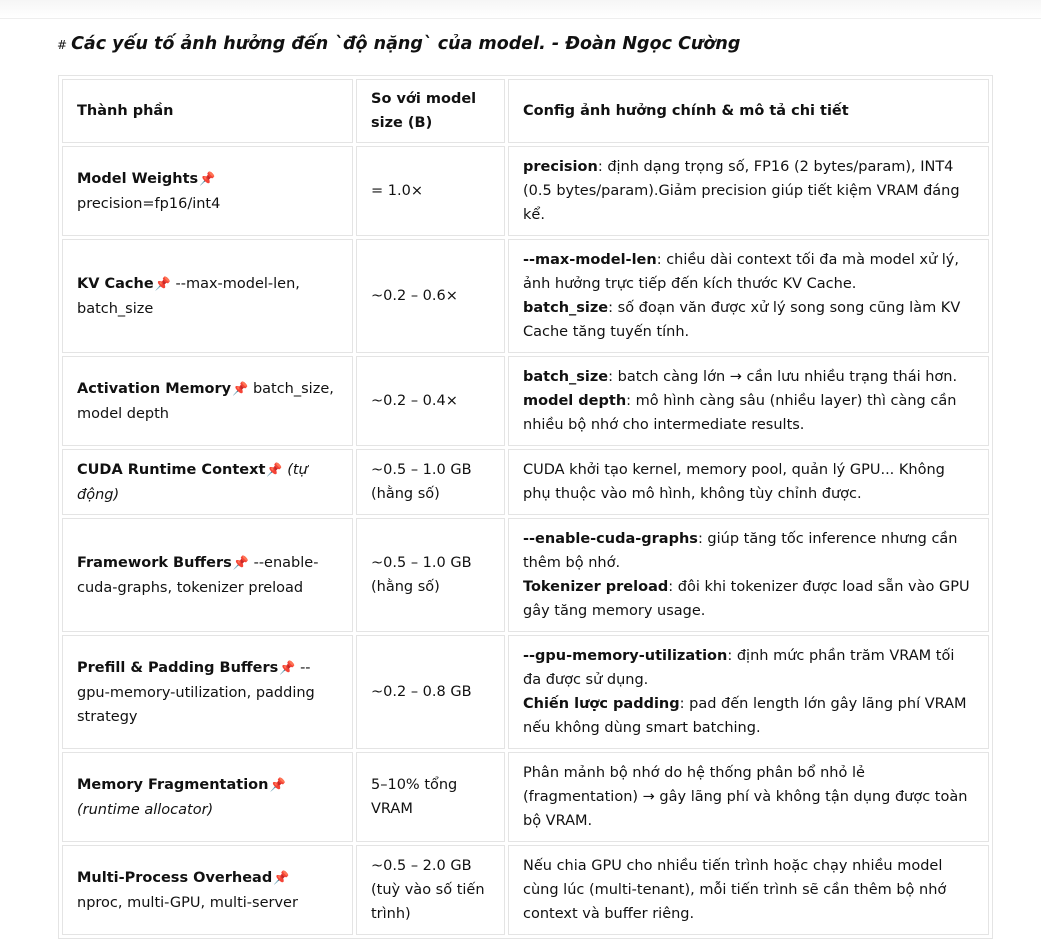  I want to click on component-param: nproc, multi-GPU, multi-server, so click(187, 902).